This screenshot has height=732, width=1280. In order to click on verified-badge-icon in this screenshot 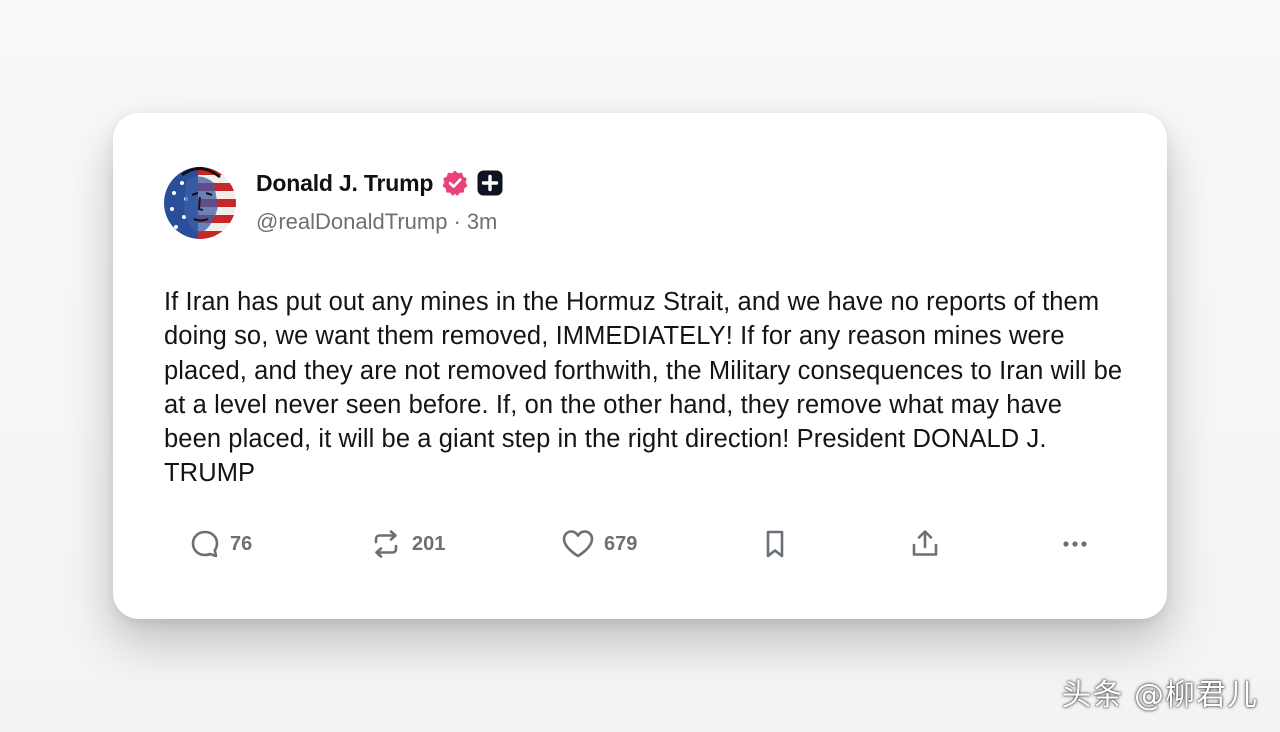, I will do `click(455, 183)`.